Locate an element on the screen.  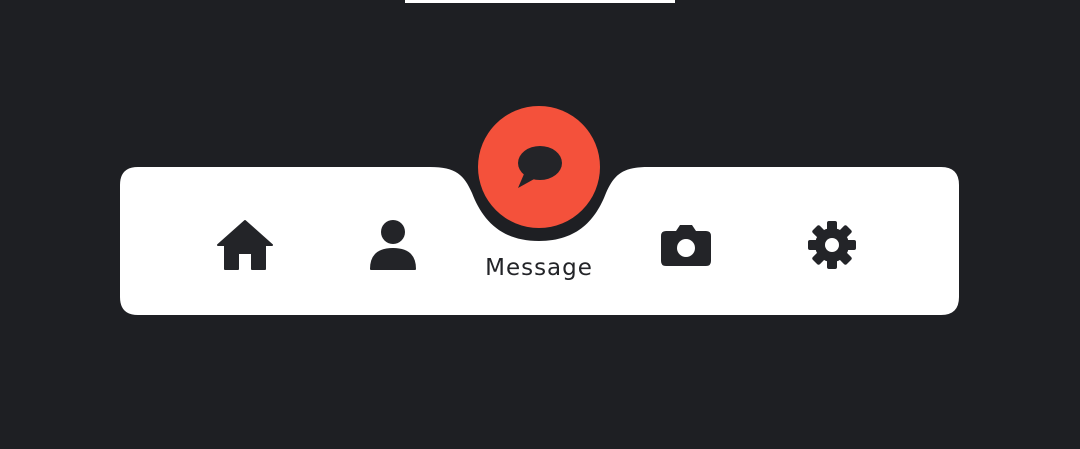
camera-icon is located at coordinates (686, 245).